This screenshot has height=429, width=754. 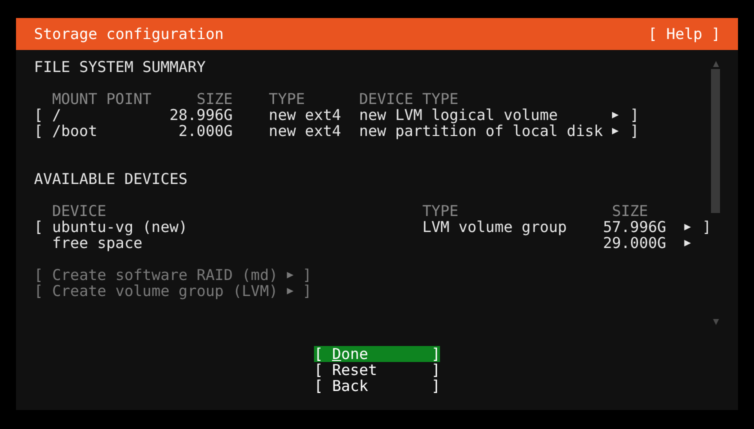 I want to click on help-link: [ Help ], so click(x=684, y=34).